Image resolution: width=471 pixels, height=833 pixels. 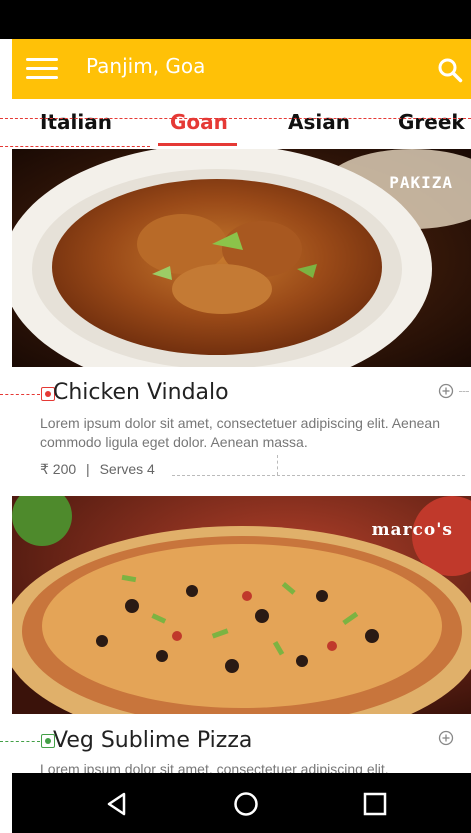 I want to click on search-icon, so click(x=450, y=70).